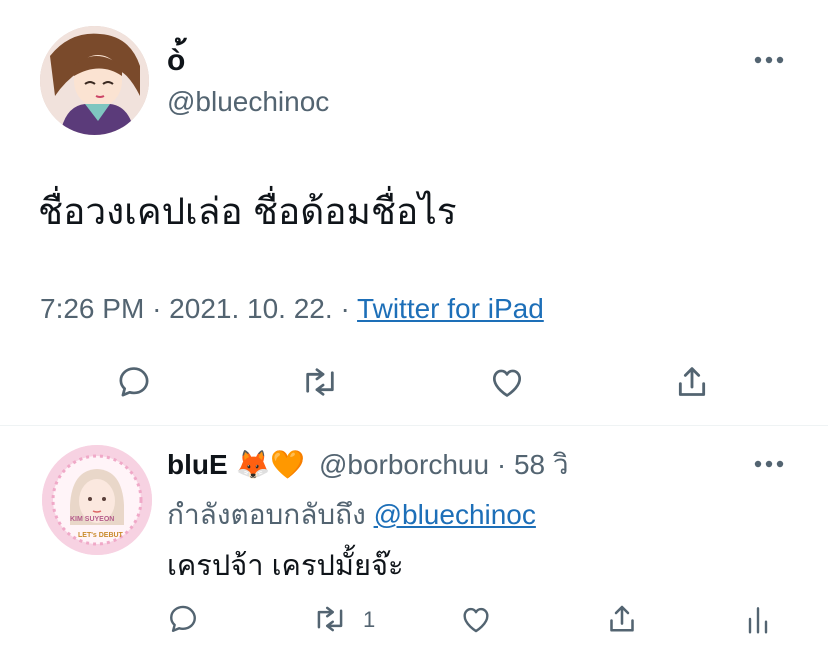 The width and height of the screenshot is (828, 649). Describe the element at coordinates (251, 308) in the screenshot. I see `tweet-date: 2021. 10. 22.` at that location.